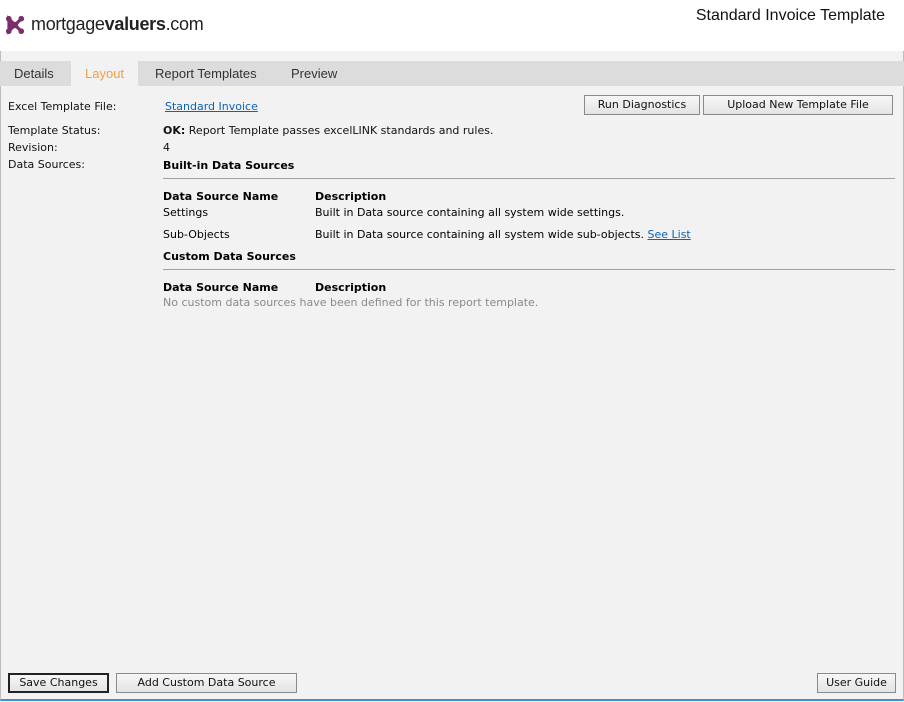  Describe the element at coordinates (798, 105) in the screenshot. I see `upload-template-button: Upload New Template File` at that location.